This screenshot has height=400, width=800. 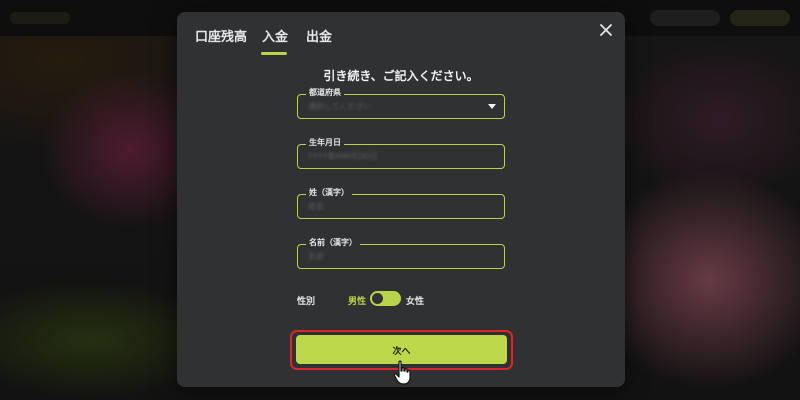 What do you see at coordinates (325, 92) in the screenshot?
I see `prefecture-label: 都道府県` at bounding box center [325, 92].